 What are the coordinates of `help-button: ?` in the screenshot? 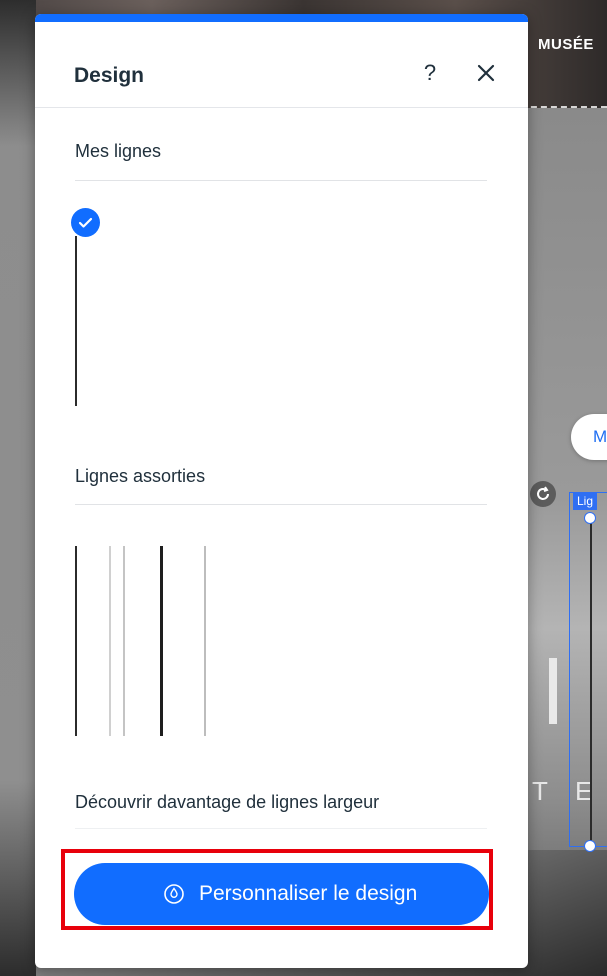 It's located at (430, 73).